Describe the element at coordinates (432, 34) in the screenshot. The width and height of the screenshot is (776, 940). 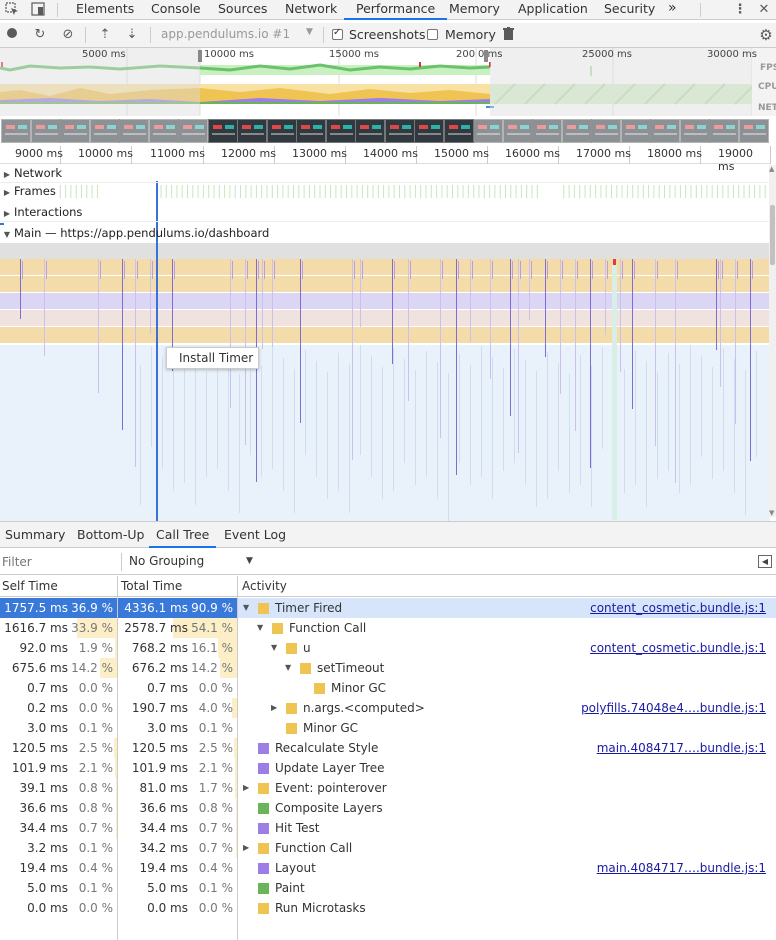
I see `memory-checkbox` at that location.